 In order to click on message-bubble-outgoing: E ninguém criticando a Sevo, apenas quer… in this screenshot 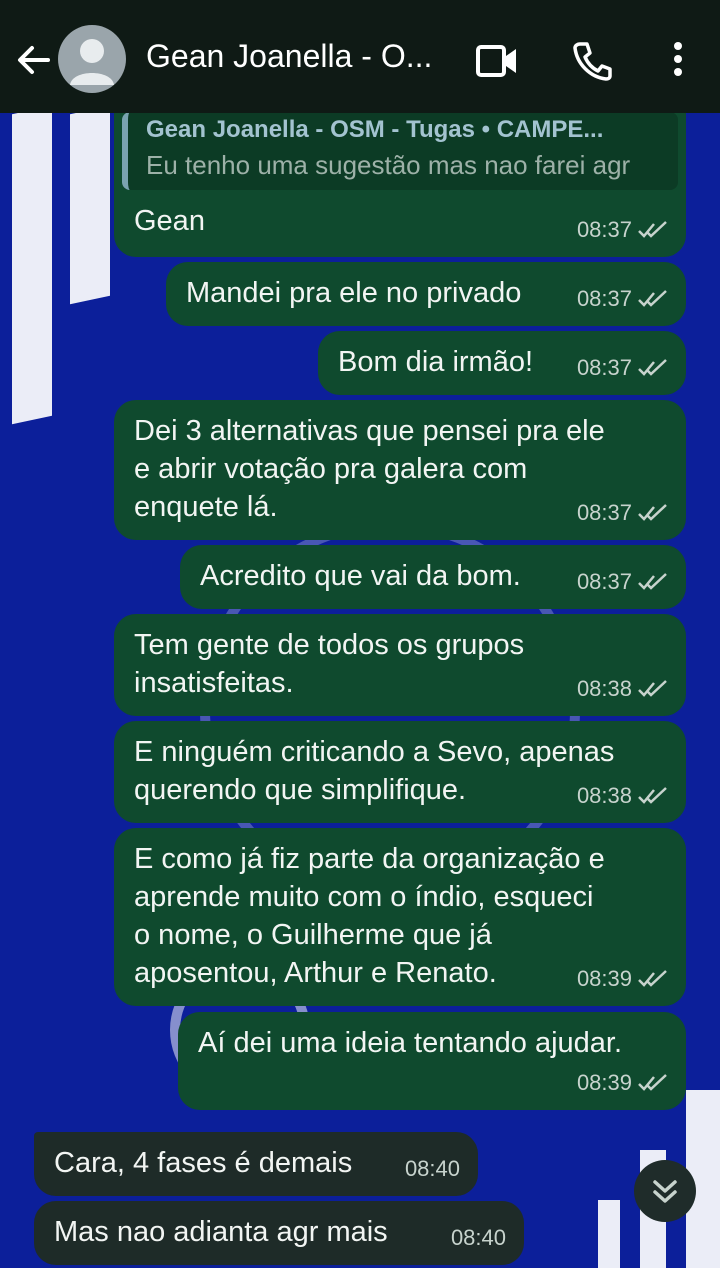, I will do `click(400, 772)`.